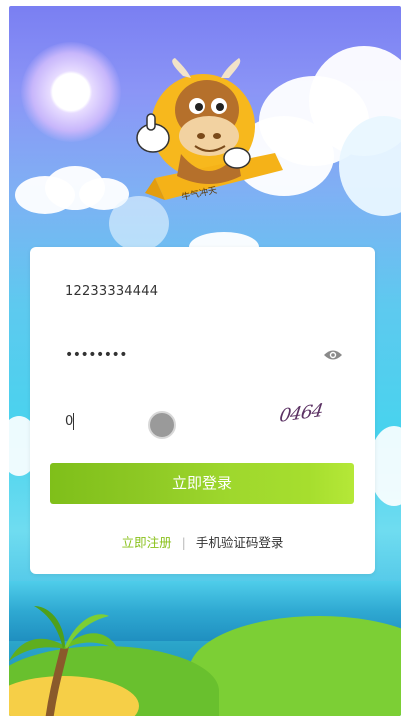 This screenshot has width=405, height=719. Describe the element at coordinates (240, 542) in the screenshot. I see `sms-login-link: 手机验证码登录` at that location.